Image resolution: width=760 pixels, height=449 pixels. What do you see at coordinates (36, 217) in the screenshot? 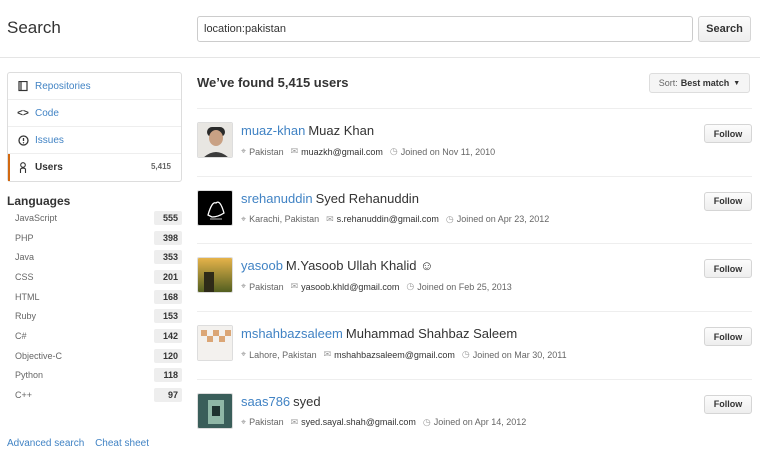
I see `language-name: JavaScript` at bounding box center [36, 217].